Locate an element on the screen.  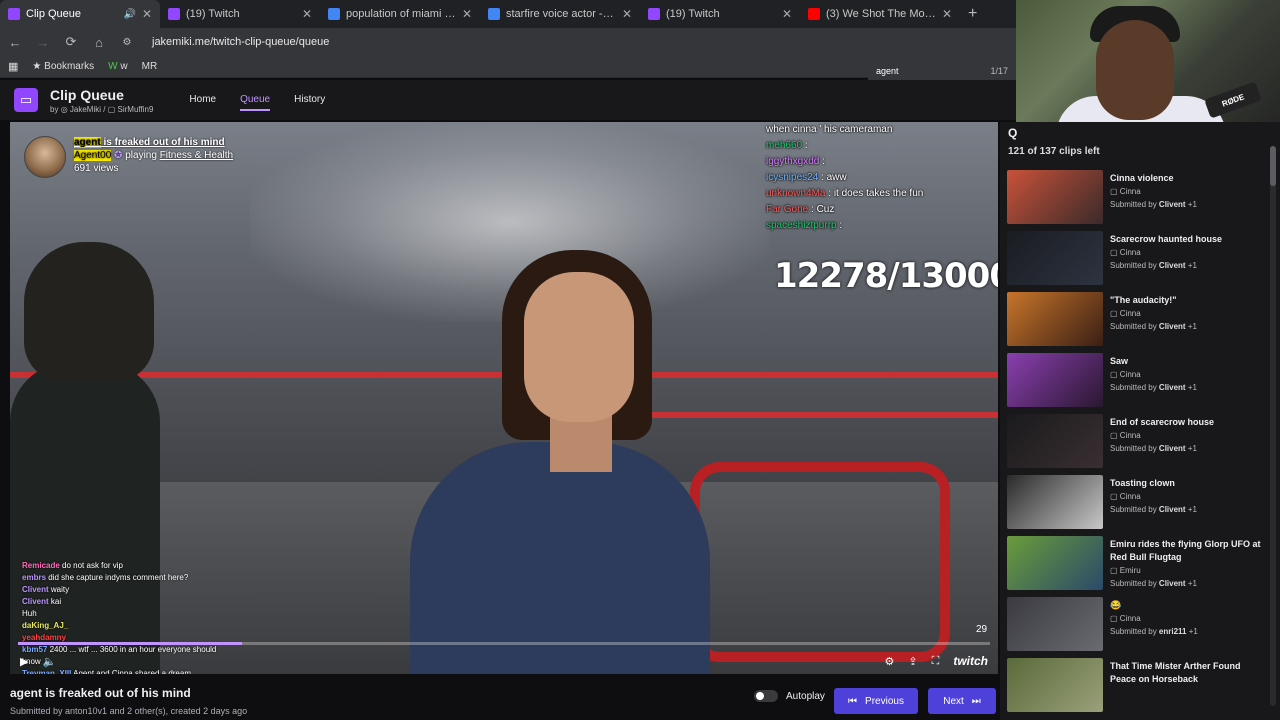
chat-message: Clivent waity is located at coordinates (127, 590).